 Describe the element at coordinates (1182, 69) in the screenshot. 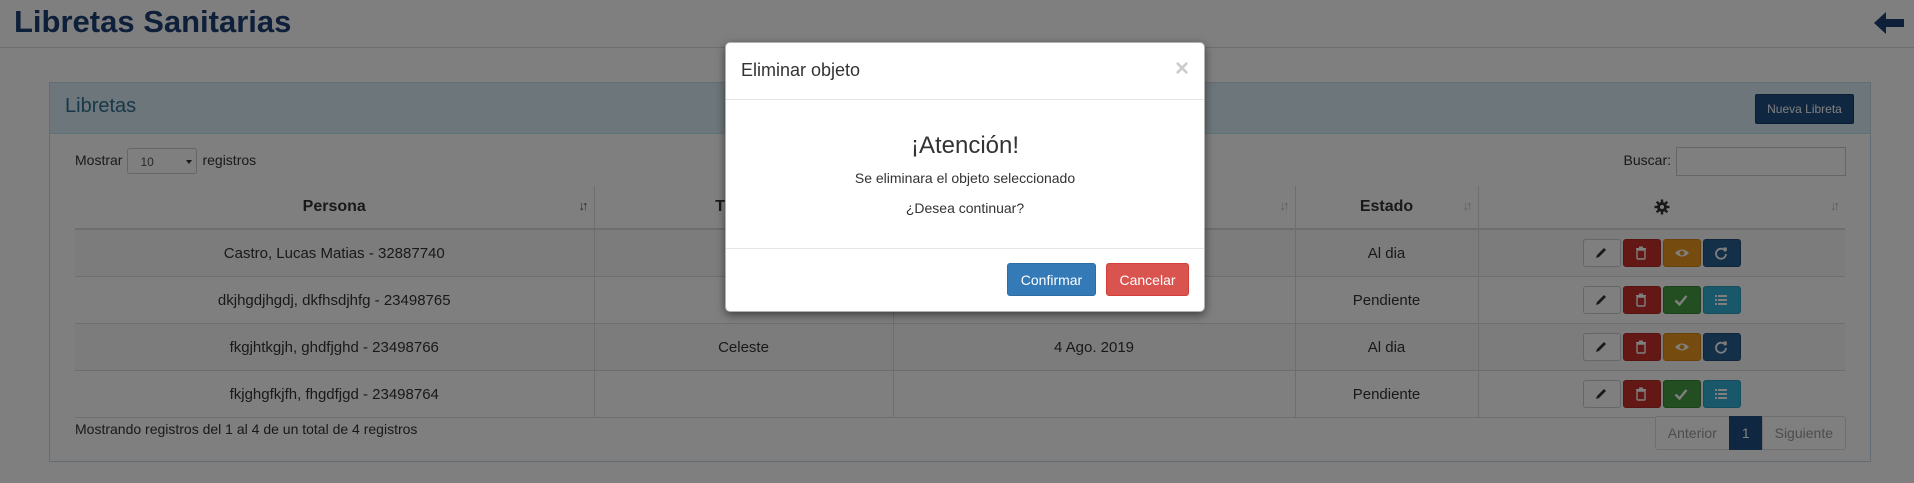

I see `close-icon: ×` at that location.